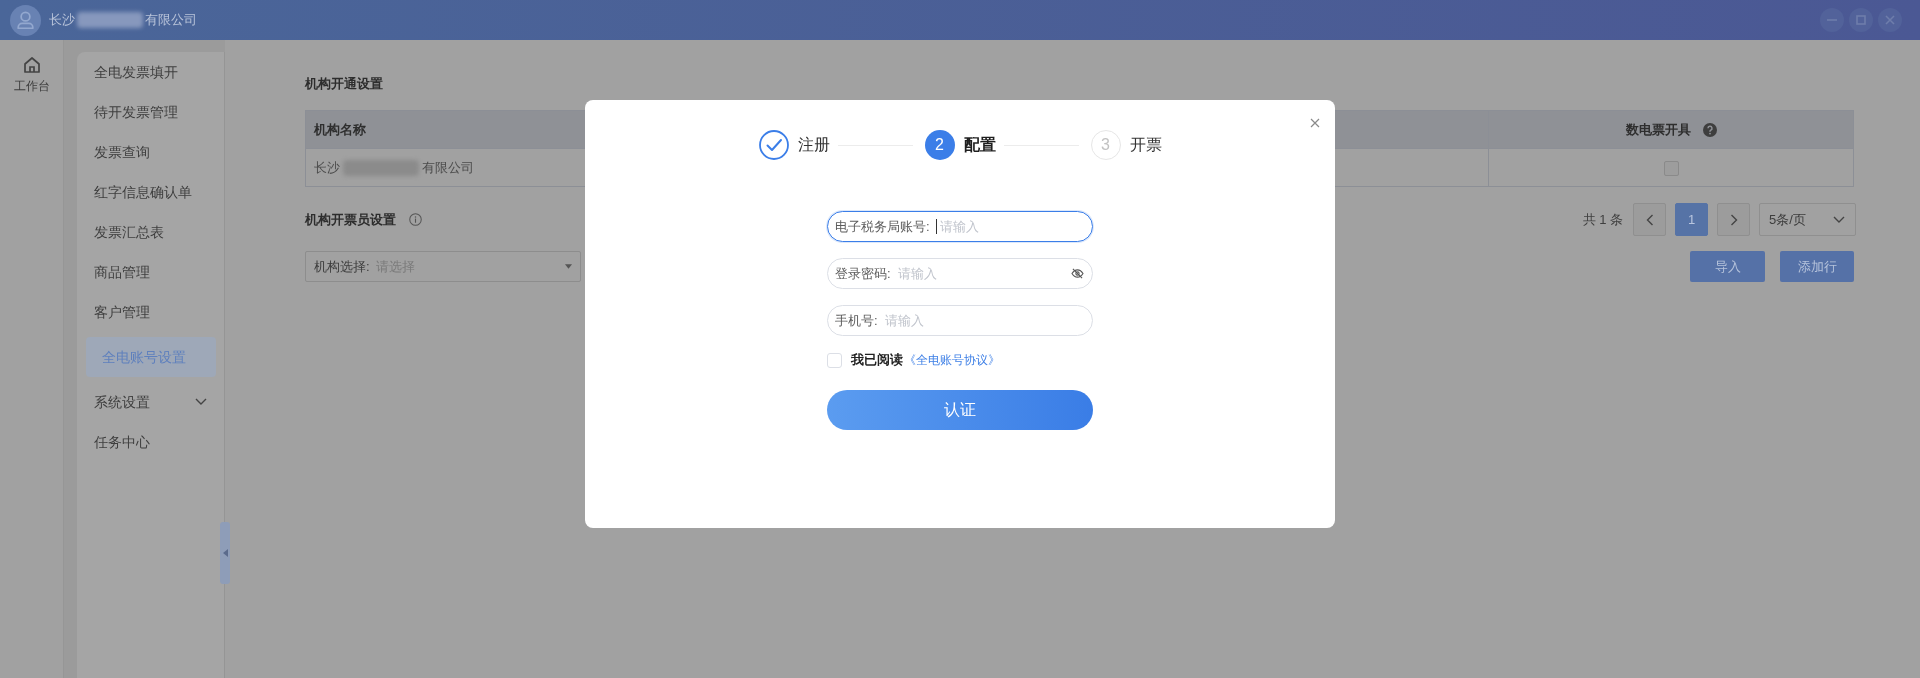 The height and width of the screenshot is (678, 1920). I want to click on minimize-button, so click(1832, 20).